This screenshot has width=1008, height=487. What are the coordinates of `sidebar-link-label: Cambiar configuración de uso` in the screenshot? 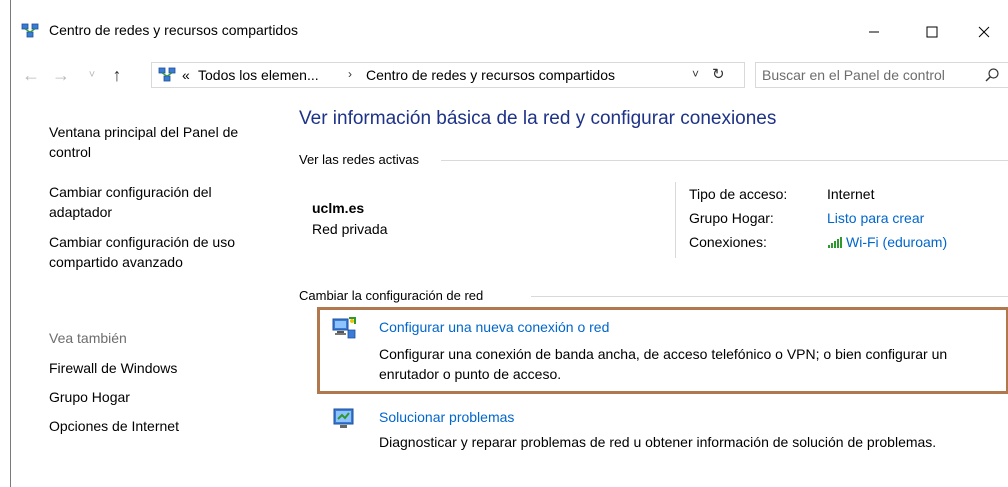 It's located at (142, 242).